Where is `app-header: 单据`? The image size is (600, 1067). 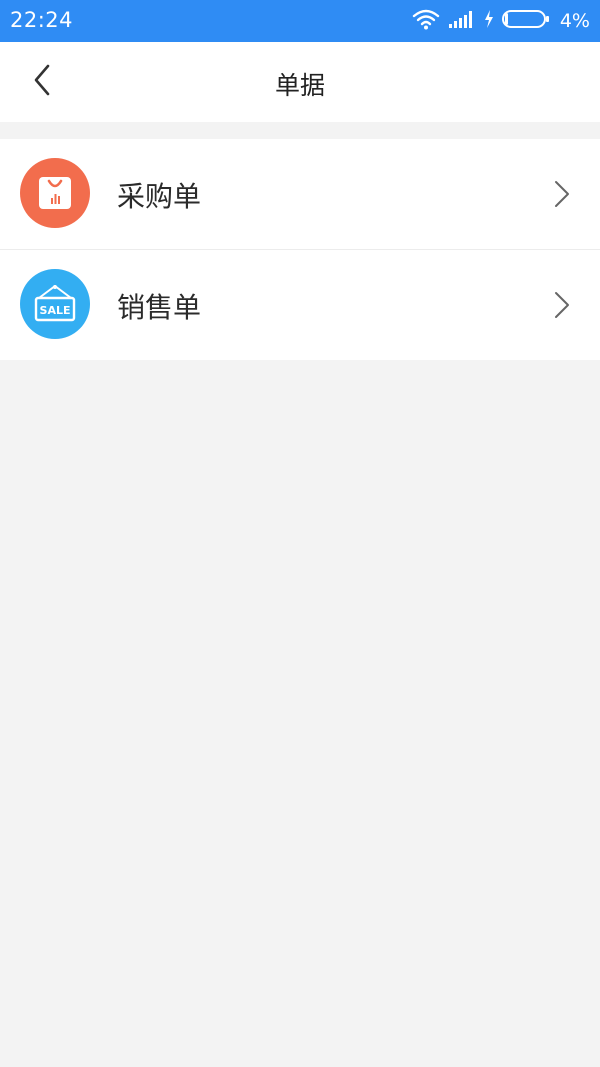
app-header: 单据 is located at coordinates (300, 82).